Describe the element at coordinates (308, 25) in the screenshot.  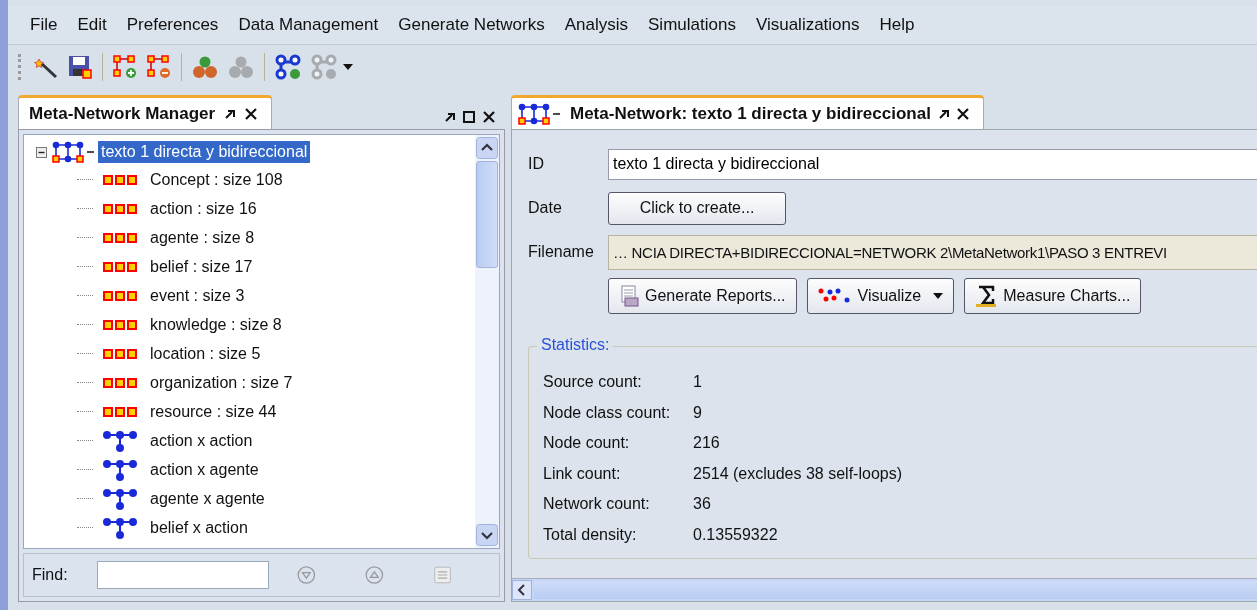
I see `menu-item: Data Management` at that location.